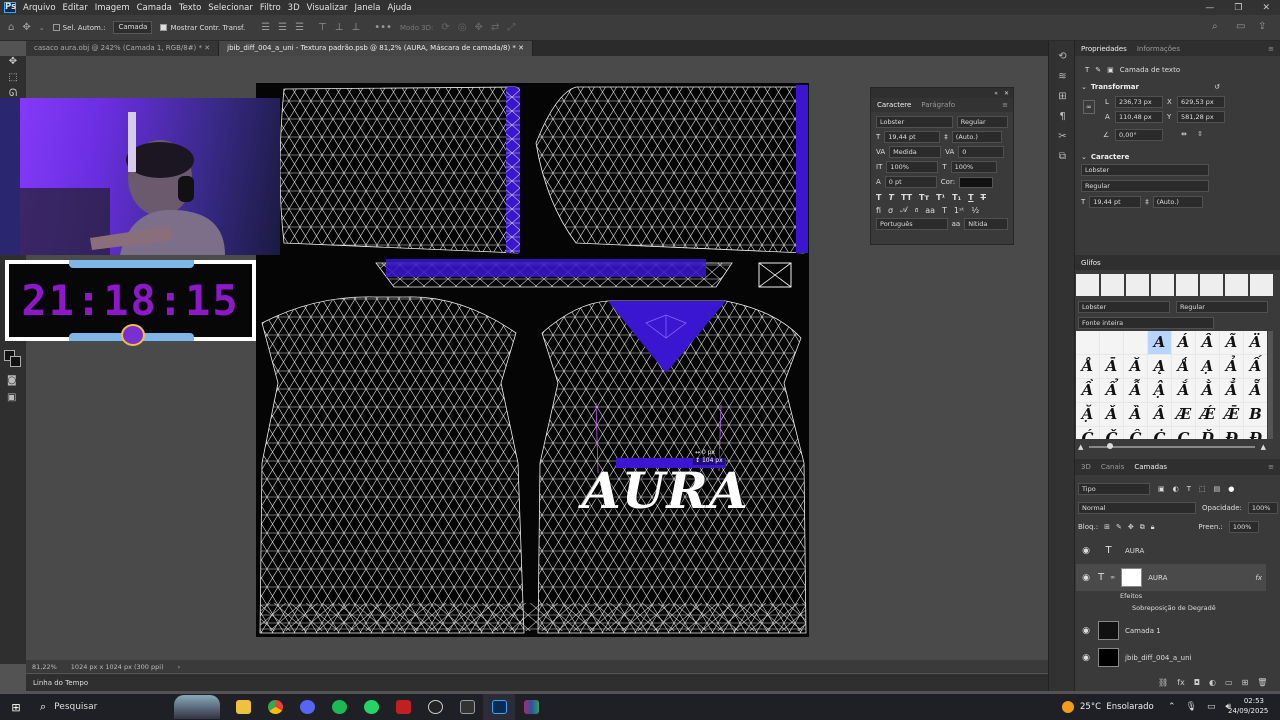 The height and width of the screenshot is (720, 1280). Describe the element at coordinates (944, 210) in the screenshot. I see `ordinal-icon: T` at that location.